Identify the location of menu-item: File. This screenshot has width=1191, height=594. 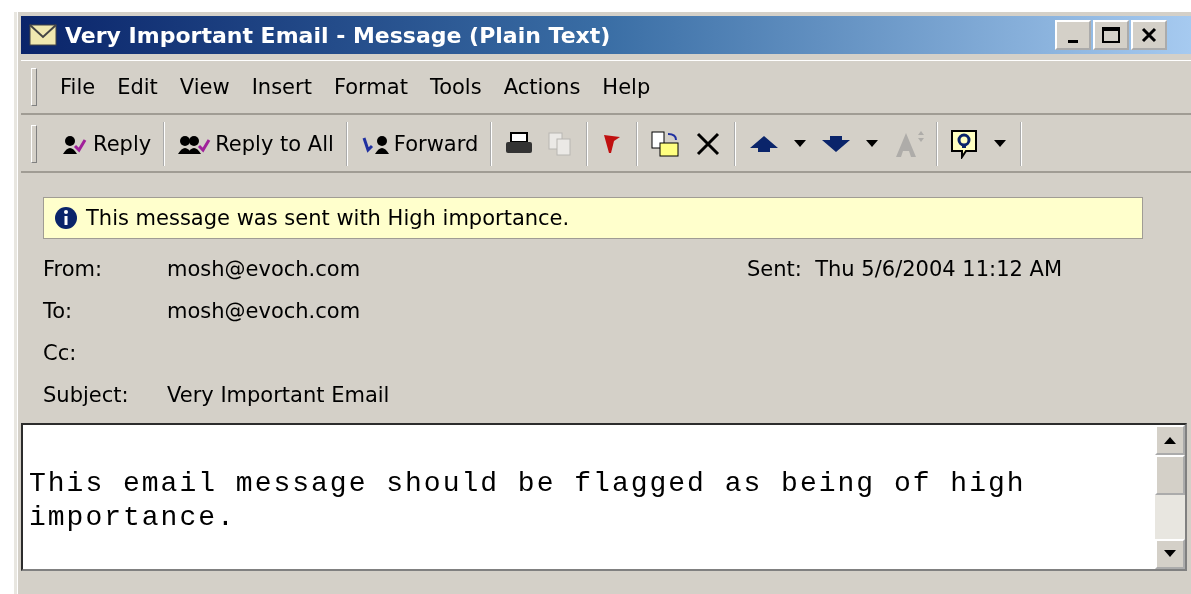
(78, 87).